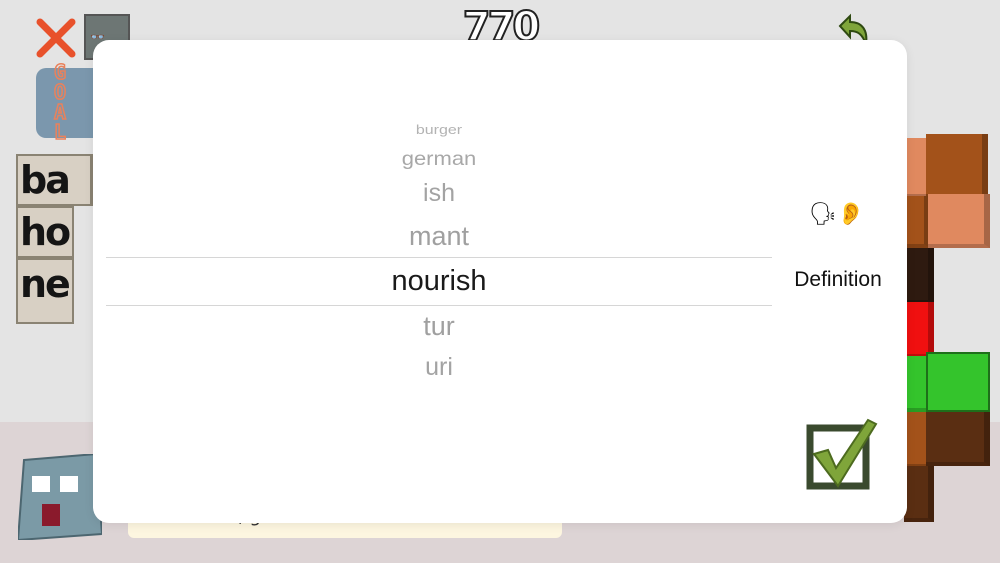 Image resolution: width=1000 pixels, height=563 pixels. I want to click on goal-label: G O A L, so click(60, 102).